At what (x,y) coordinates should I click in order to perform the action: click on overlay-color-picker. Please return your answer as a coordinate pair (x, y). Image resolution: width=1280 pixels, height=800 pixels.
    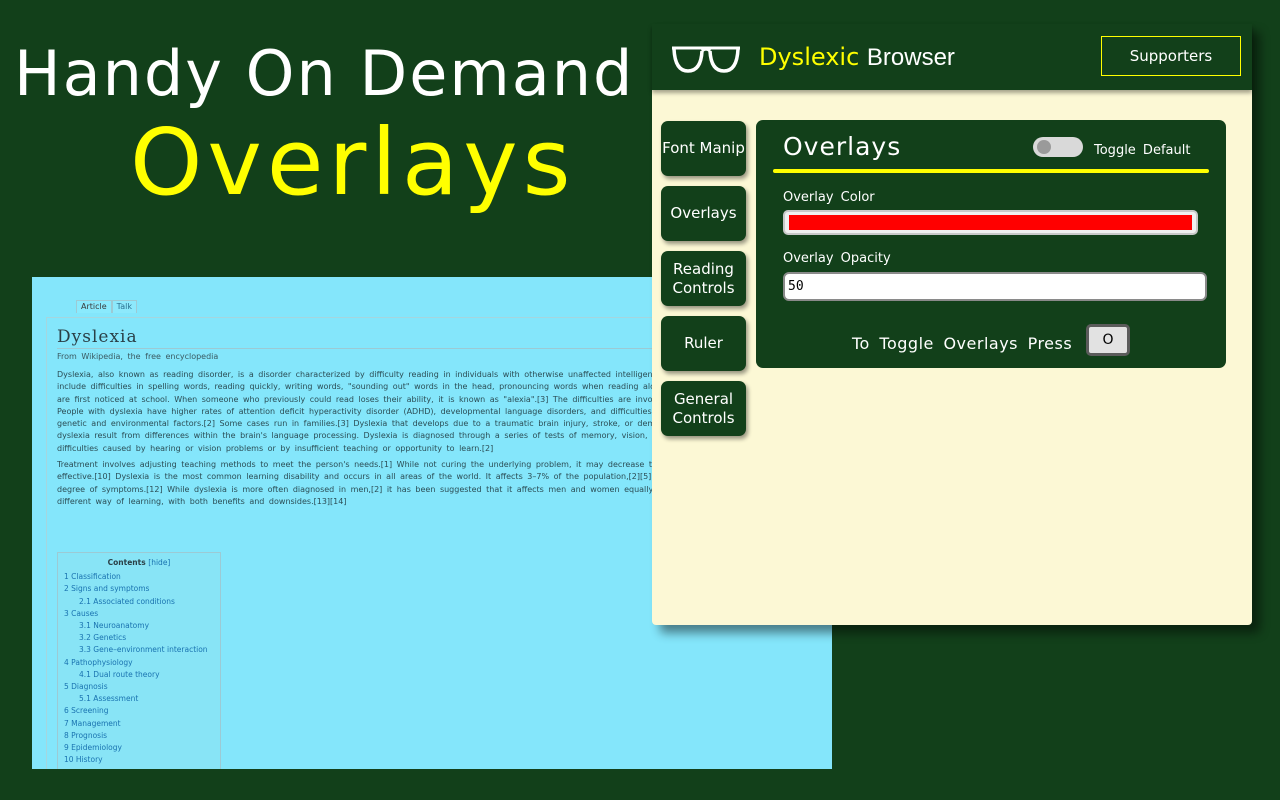
    Looking at the image, I should click on (990, 222).